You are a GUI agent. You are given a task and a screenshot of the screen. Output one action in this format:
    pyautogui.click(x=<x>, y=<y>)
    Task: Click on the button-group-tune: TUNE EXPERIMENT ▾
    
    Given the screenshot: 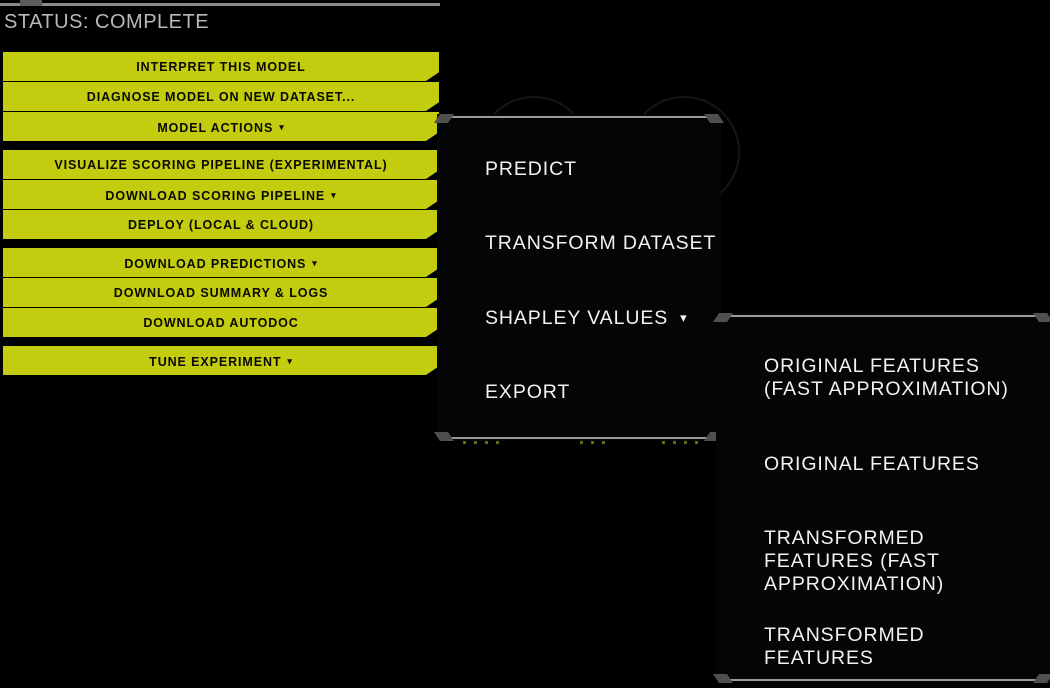 What is the action you would take?
    pyautogui.click(x=221, y=360)
    